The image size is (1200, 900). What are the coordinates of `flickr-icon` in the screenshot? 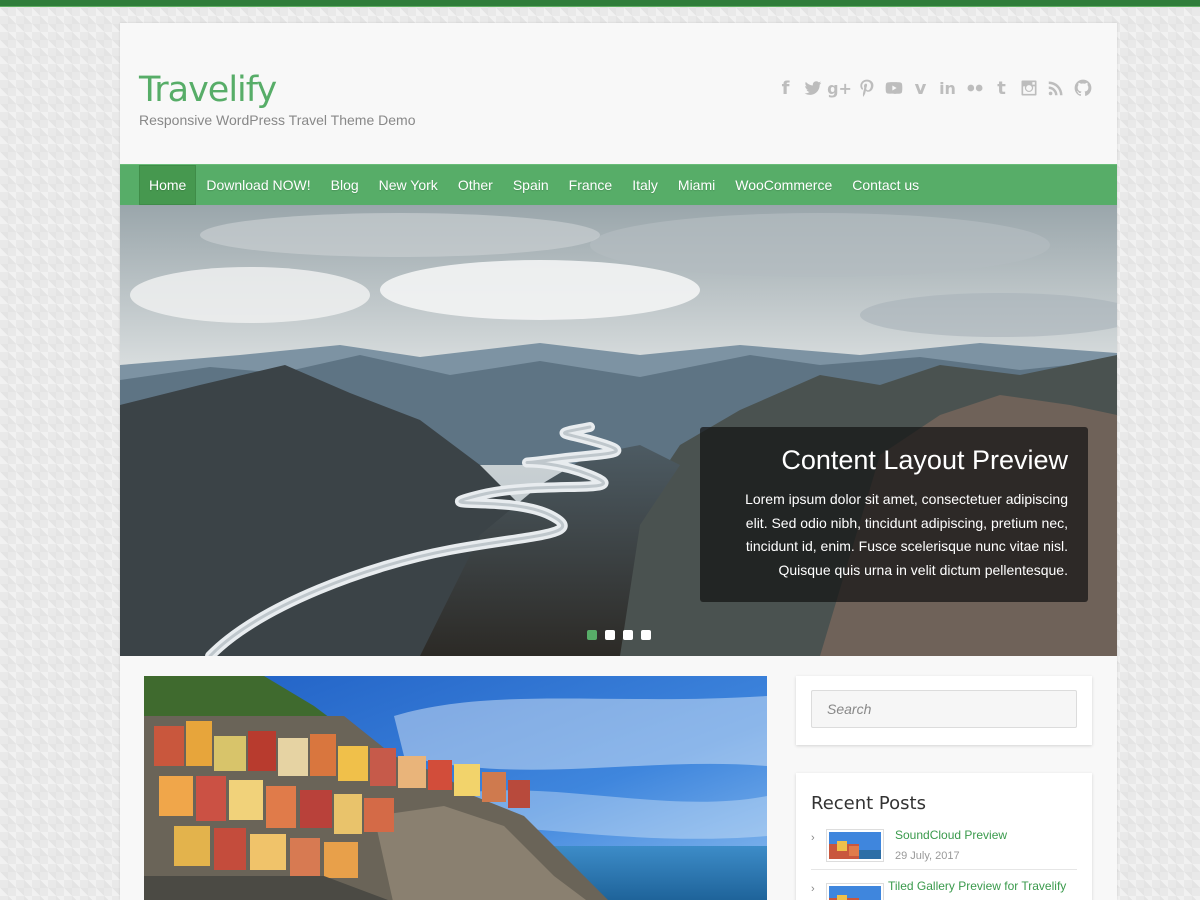 It's located at (974, 88).